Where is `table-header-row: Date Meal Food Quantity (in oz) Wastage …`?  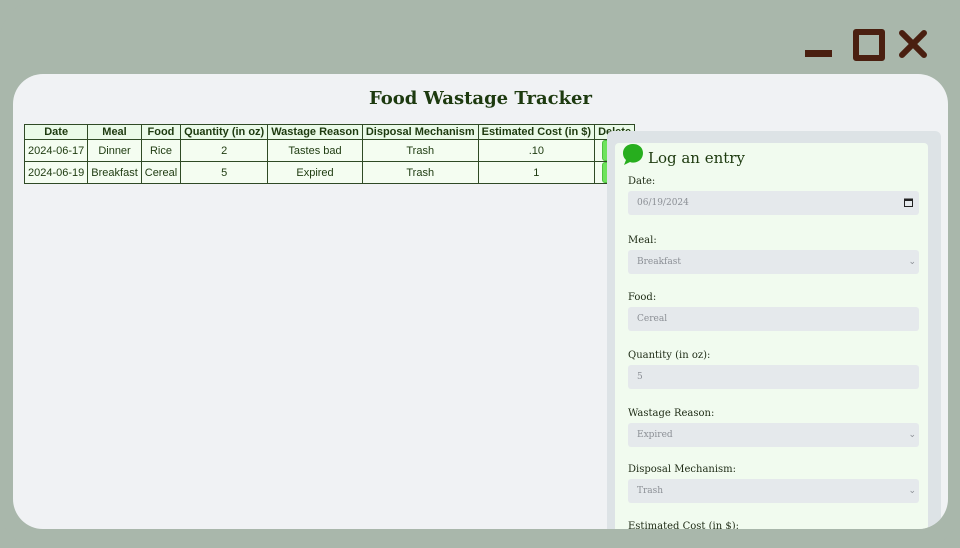 table-header-row: Date Meal Food Quantity (in oz) Wastage … is located at coordinates (329, 132).